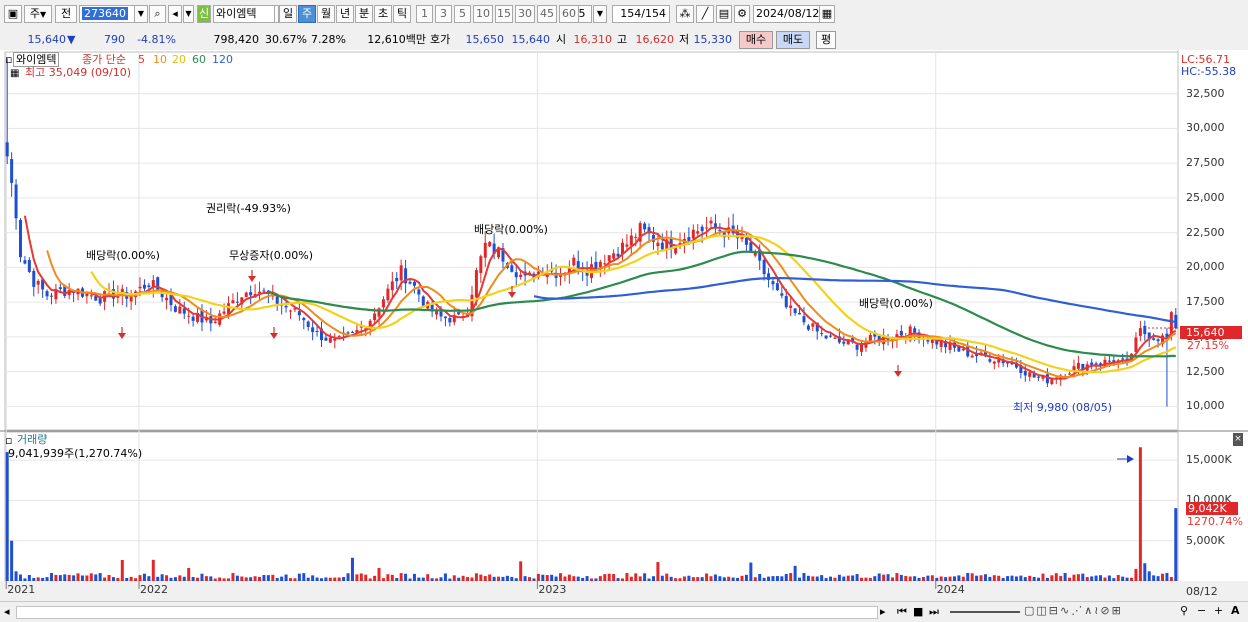 The height and width of the screenshot is (622, 1248). What do you see at coordinates (141, 14) in the screenshot?
I see `code-dropdown-chevron-icon: ▼` at bounding box center [141, 14].